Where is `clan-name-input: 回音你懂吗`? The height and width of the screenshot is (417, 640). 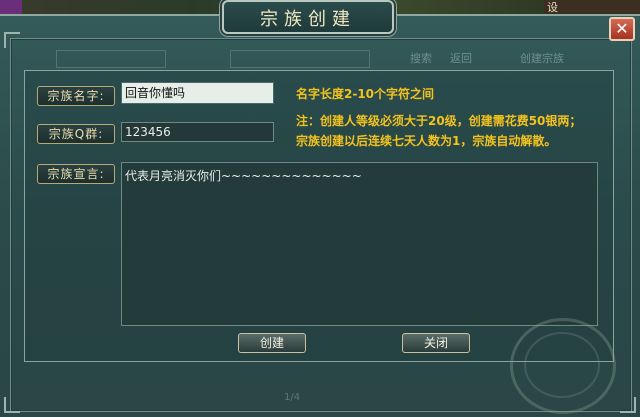 clan-name-input: 回音你懂吗 is located at coordinates (197, 93).